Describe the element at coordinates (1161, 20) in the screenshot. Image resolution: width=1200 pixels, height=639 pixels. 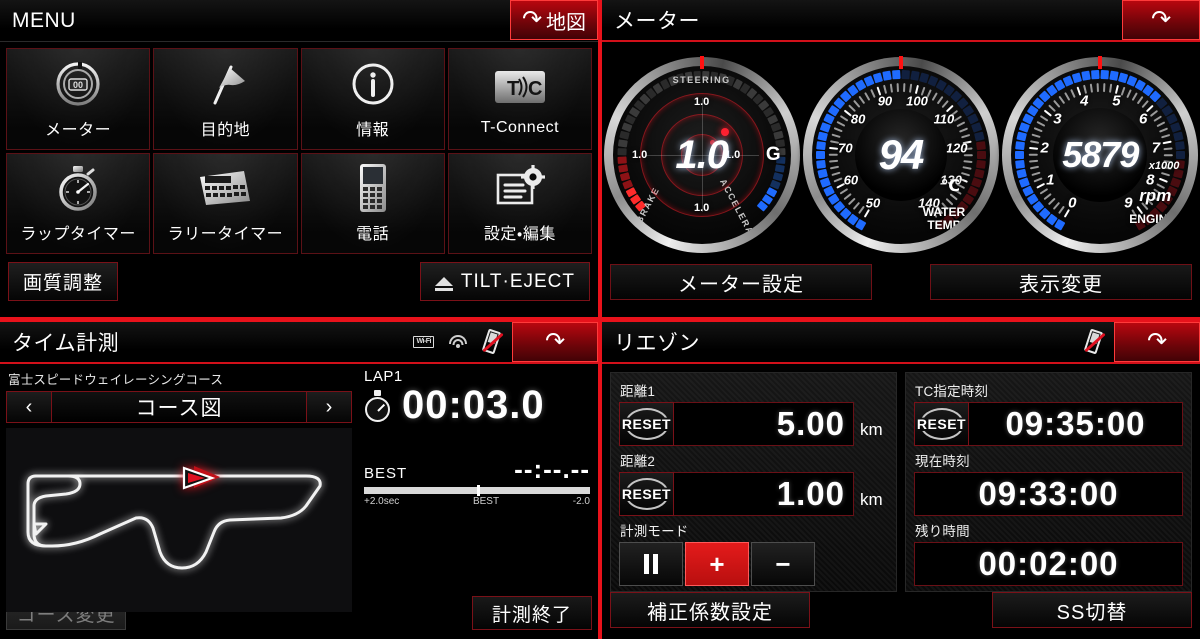
I see `meter-back-button: ↶` at that location.